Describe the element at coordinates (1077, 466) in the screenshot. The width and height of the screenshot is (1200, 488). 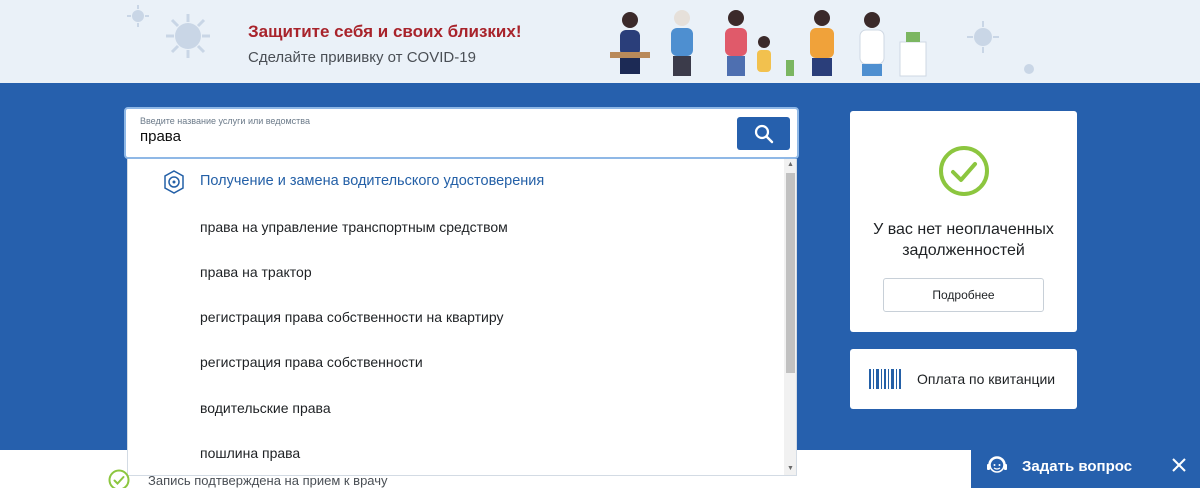
I see `ask-question-label: Задать вопрос` at that location.